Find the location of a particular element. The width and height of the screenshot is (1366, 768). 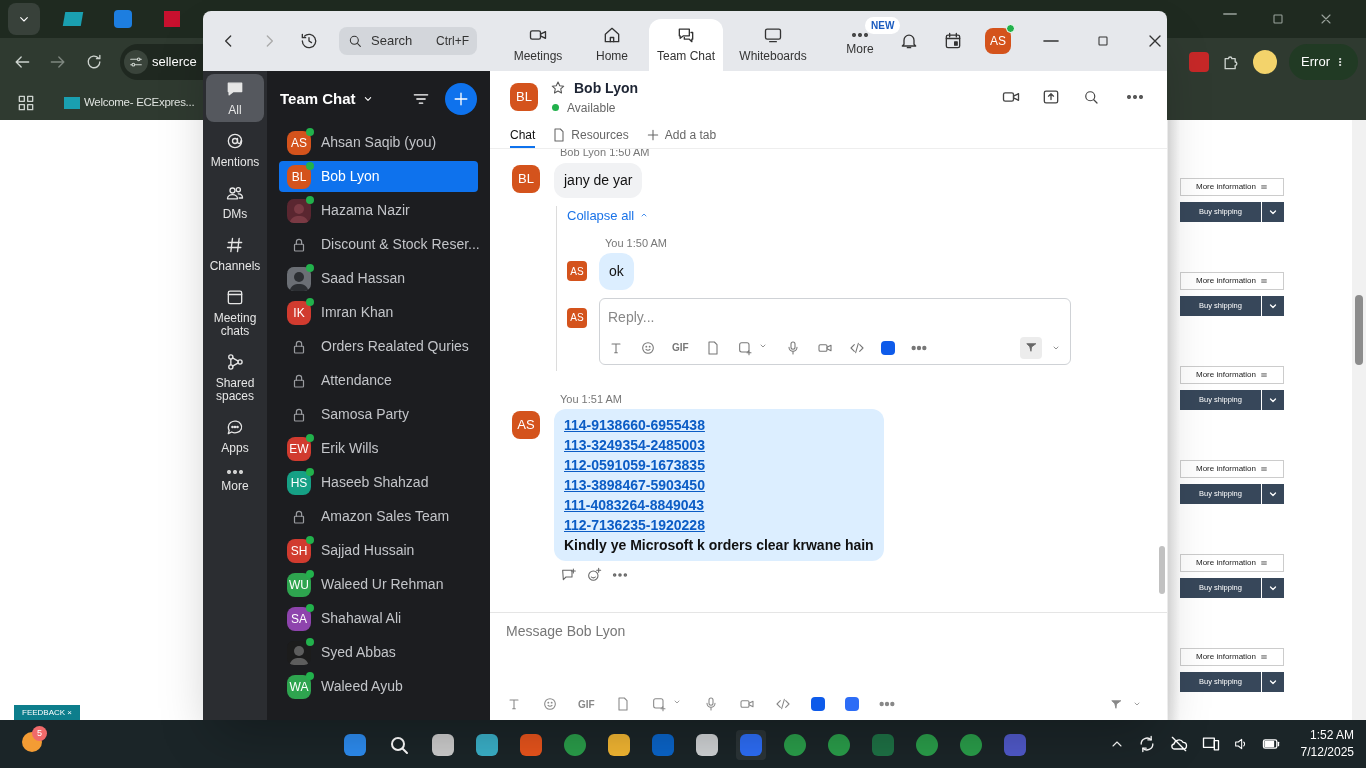

chat-name: Ahsan Saqib (you) is located at coordinates (379, 142).